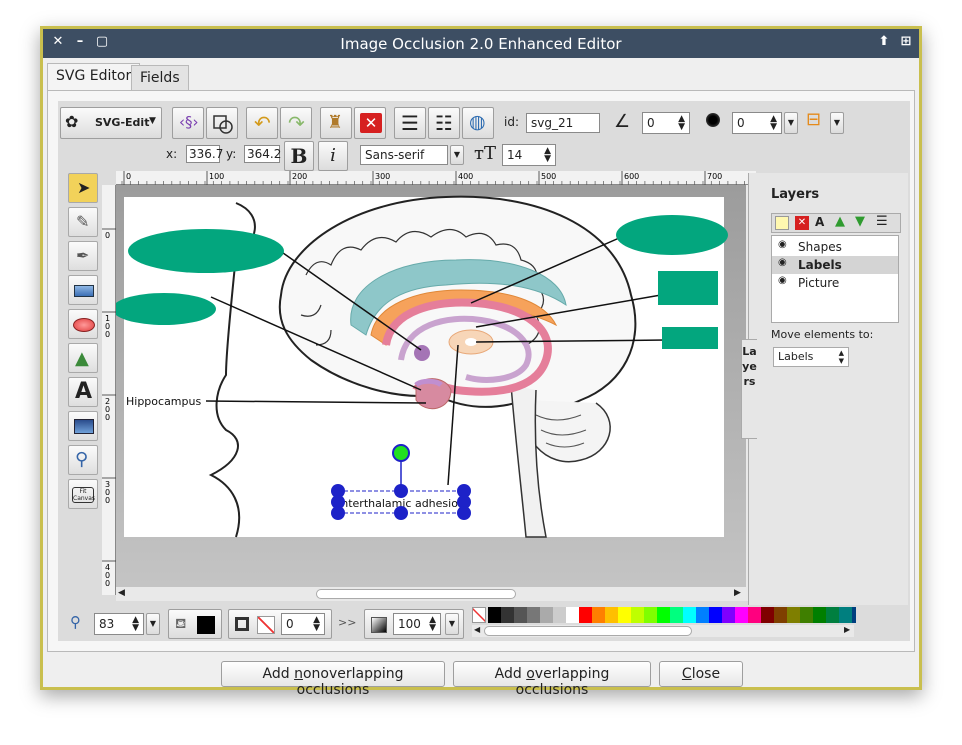 Image resolution: width=962 pixels, height=745 pixels. I want to click on opacity-settings: 100 ▲ ▼ ▼, so click(414, 624).